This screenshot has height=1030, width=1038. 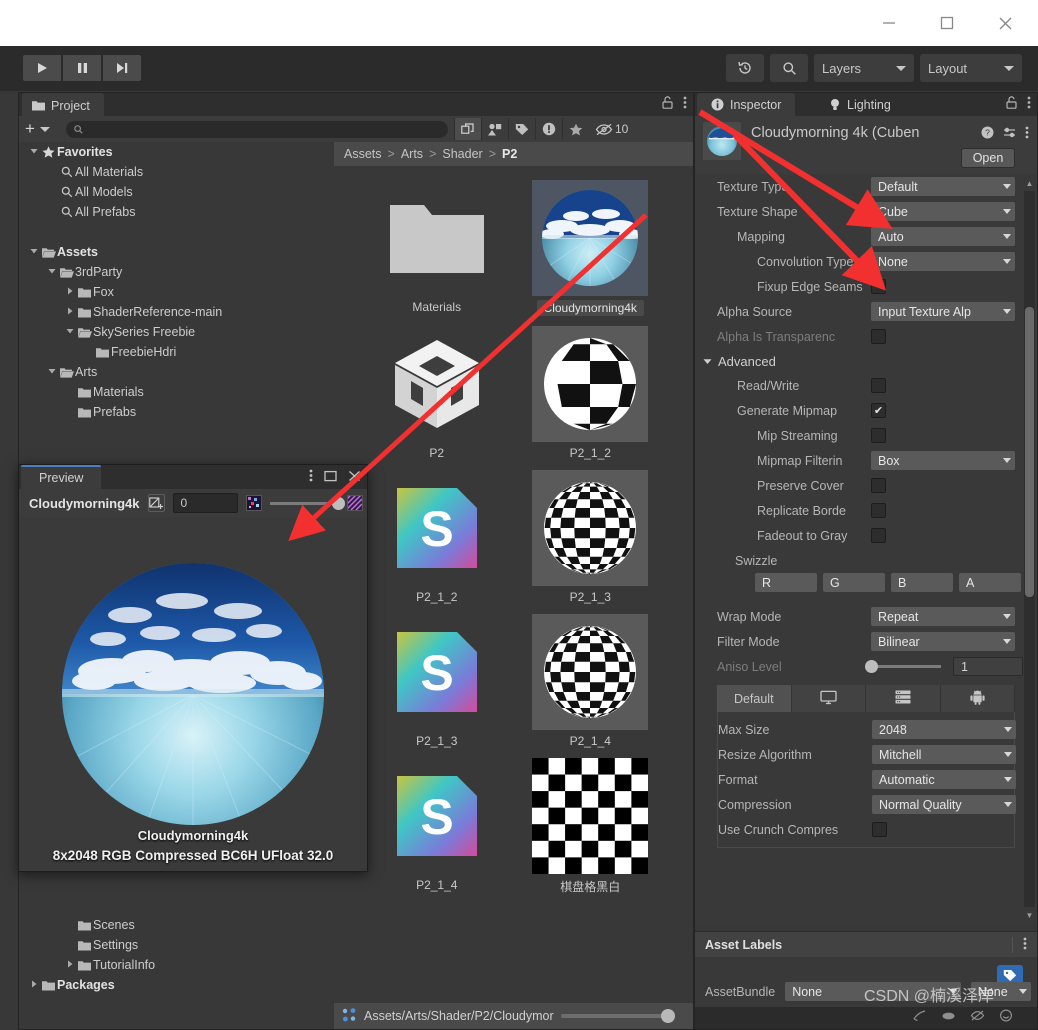 What do you see at coordinates (922, 582) in the screenshot?
I see `swizzle-dropdown-b: B` at bounding box center [922, 582].